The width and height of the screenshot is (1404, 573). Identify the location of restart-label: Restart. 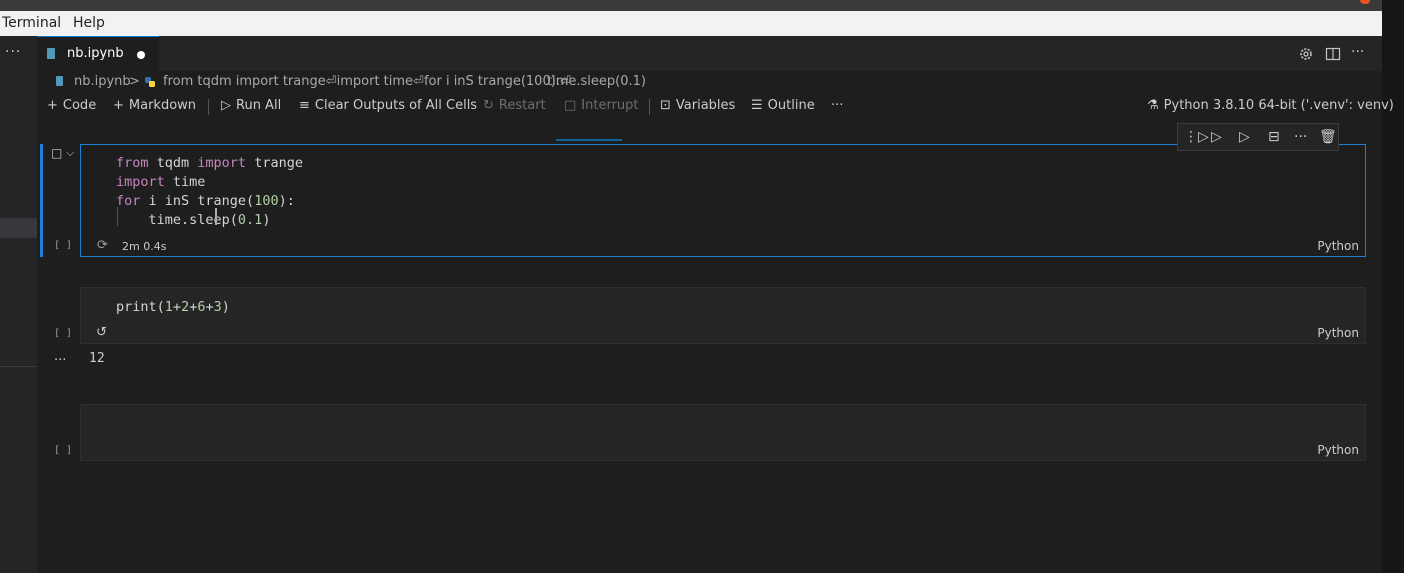
(522, 105).